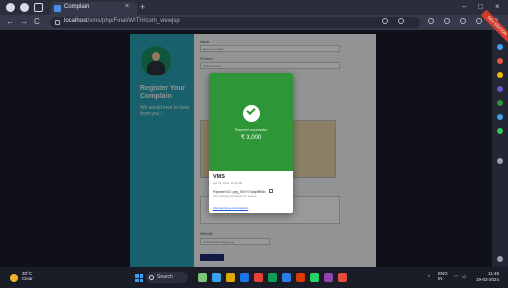 Image resolution: width=508 pixels, height=288 pixels. I want to click on search-icon, so click(151, 277).